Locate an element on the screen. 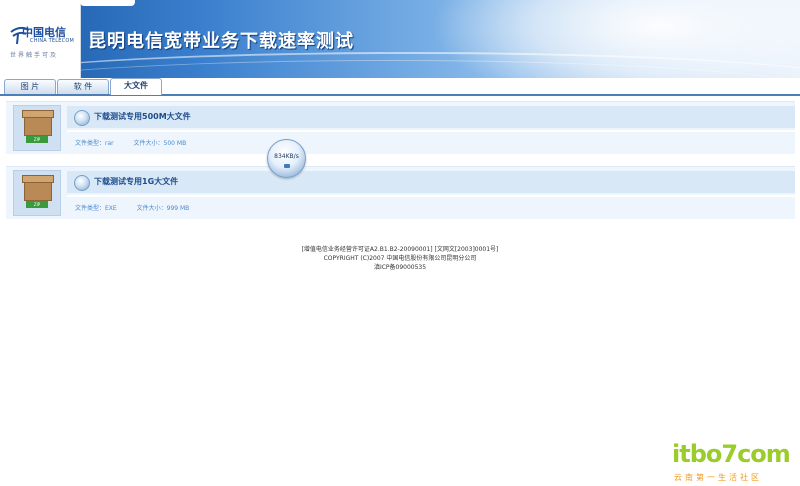 The image size is (800, 486). file-card: ZIP 下载测试专用500M大文件 文件类型：rar 文件大小：500 MB is located at coordinates (400, 127).